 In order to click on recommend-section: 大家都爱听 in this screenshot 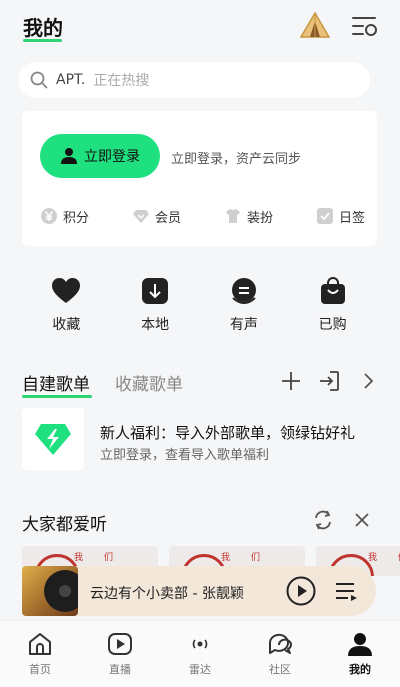, I will do `click(199, 521)`.